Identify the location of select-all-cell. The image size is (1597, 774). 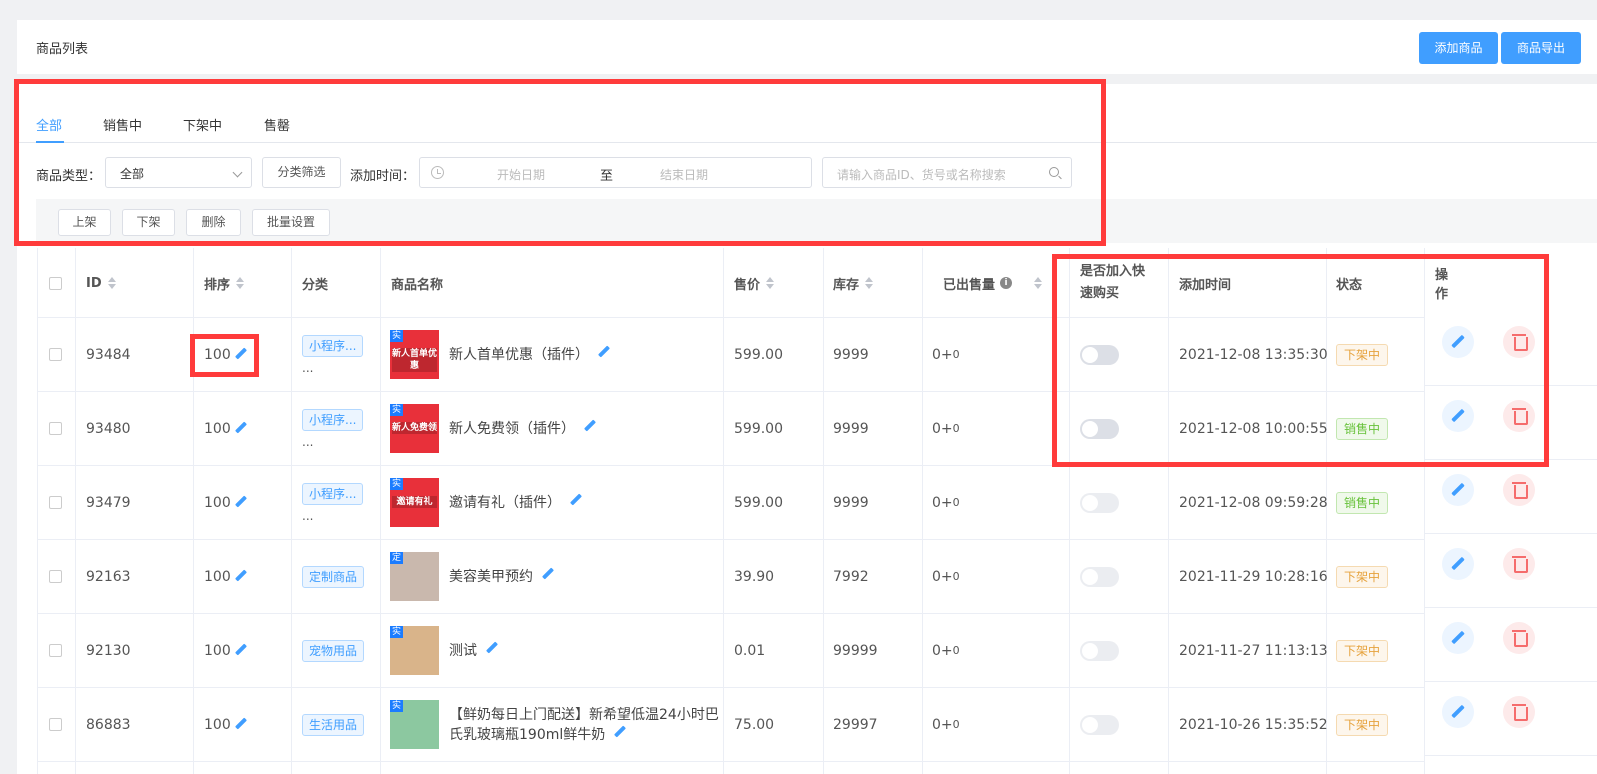
(55, 283).